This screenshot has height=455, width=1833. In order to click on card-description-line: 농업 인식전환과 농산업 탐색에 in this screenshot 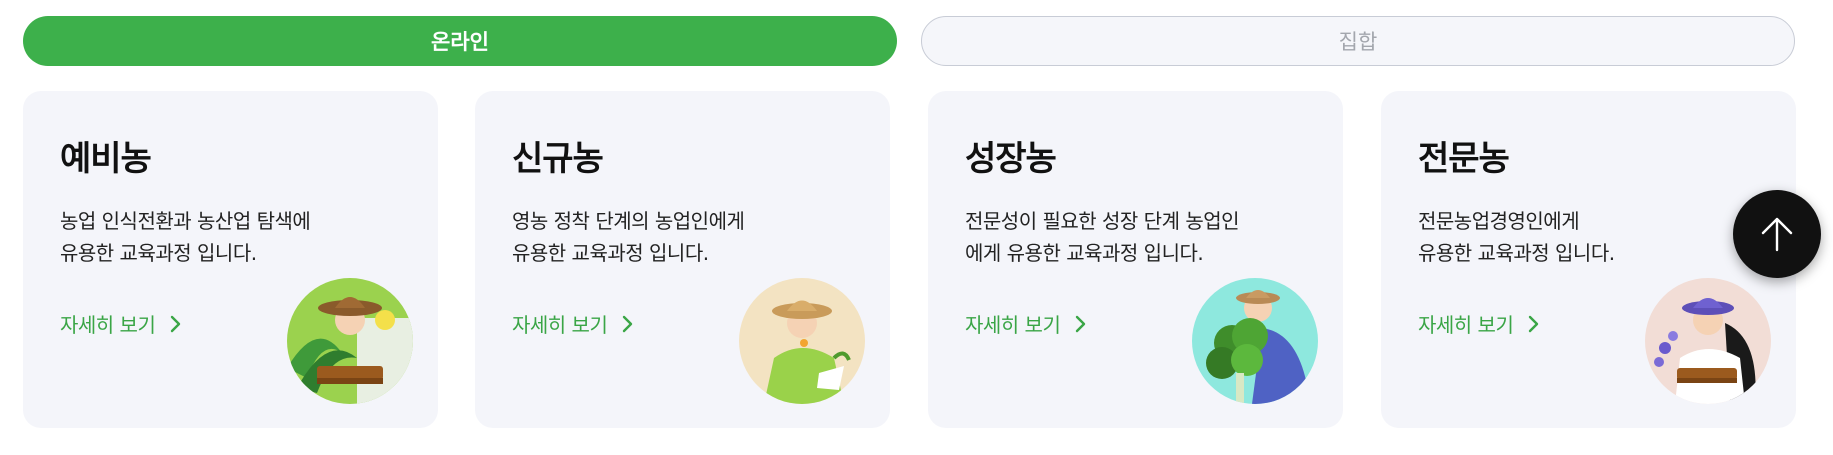, I will do `click(185, 221)`.